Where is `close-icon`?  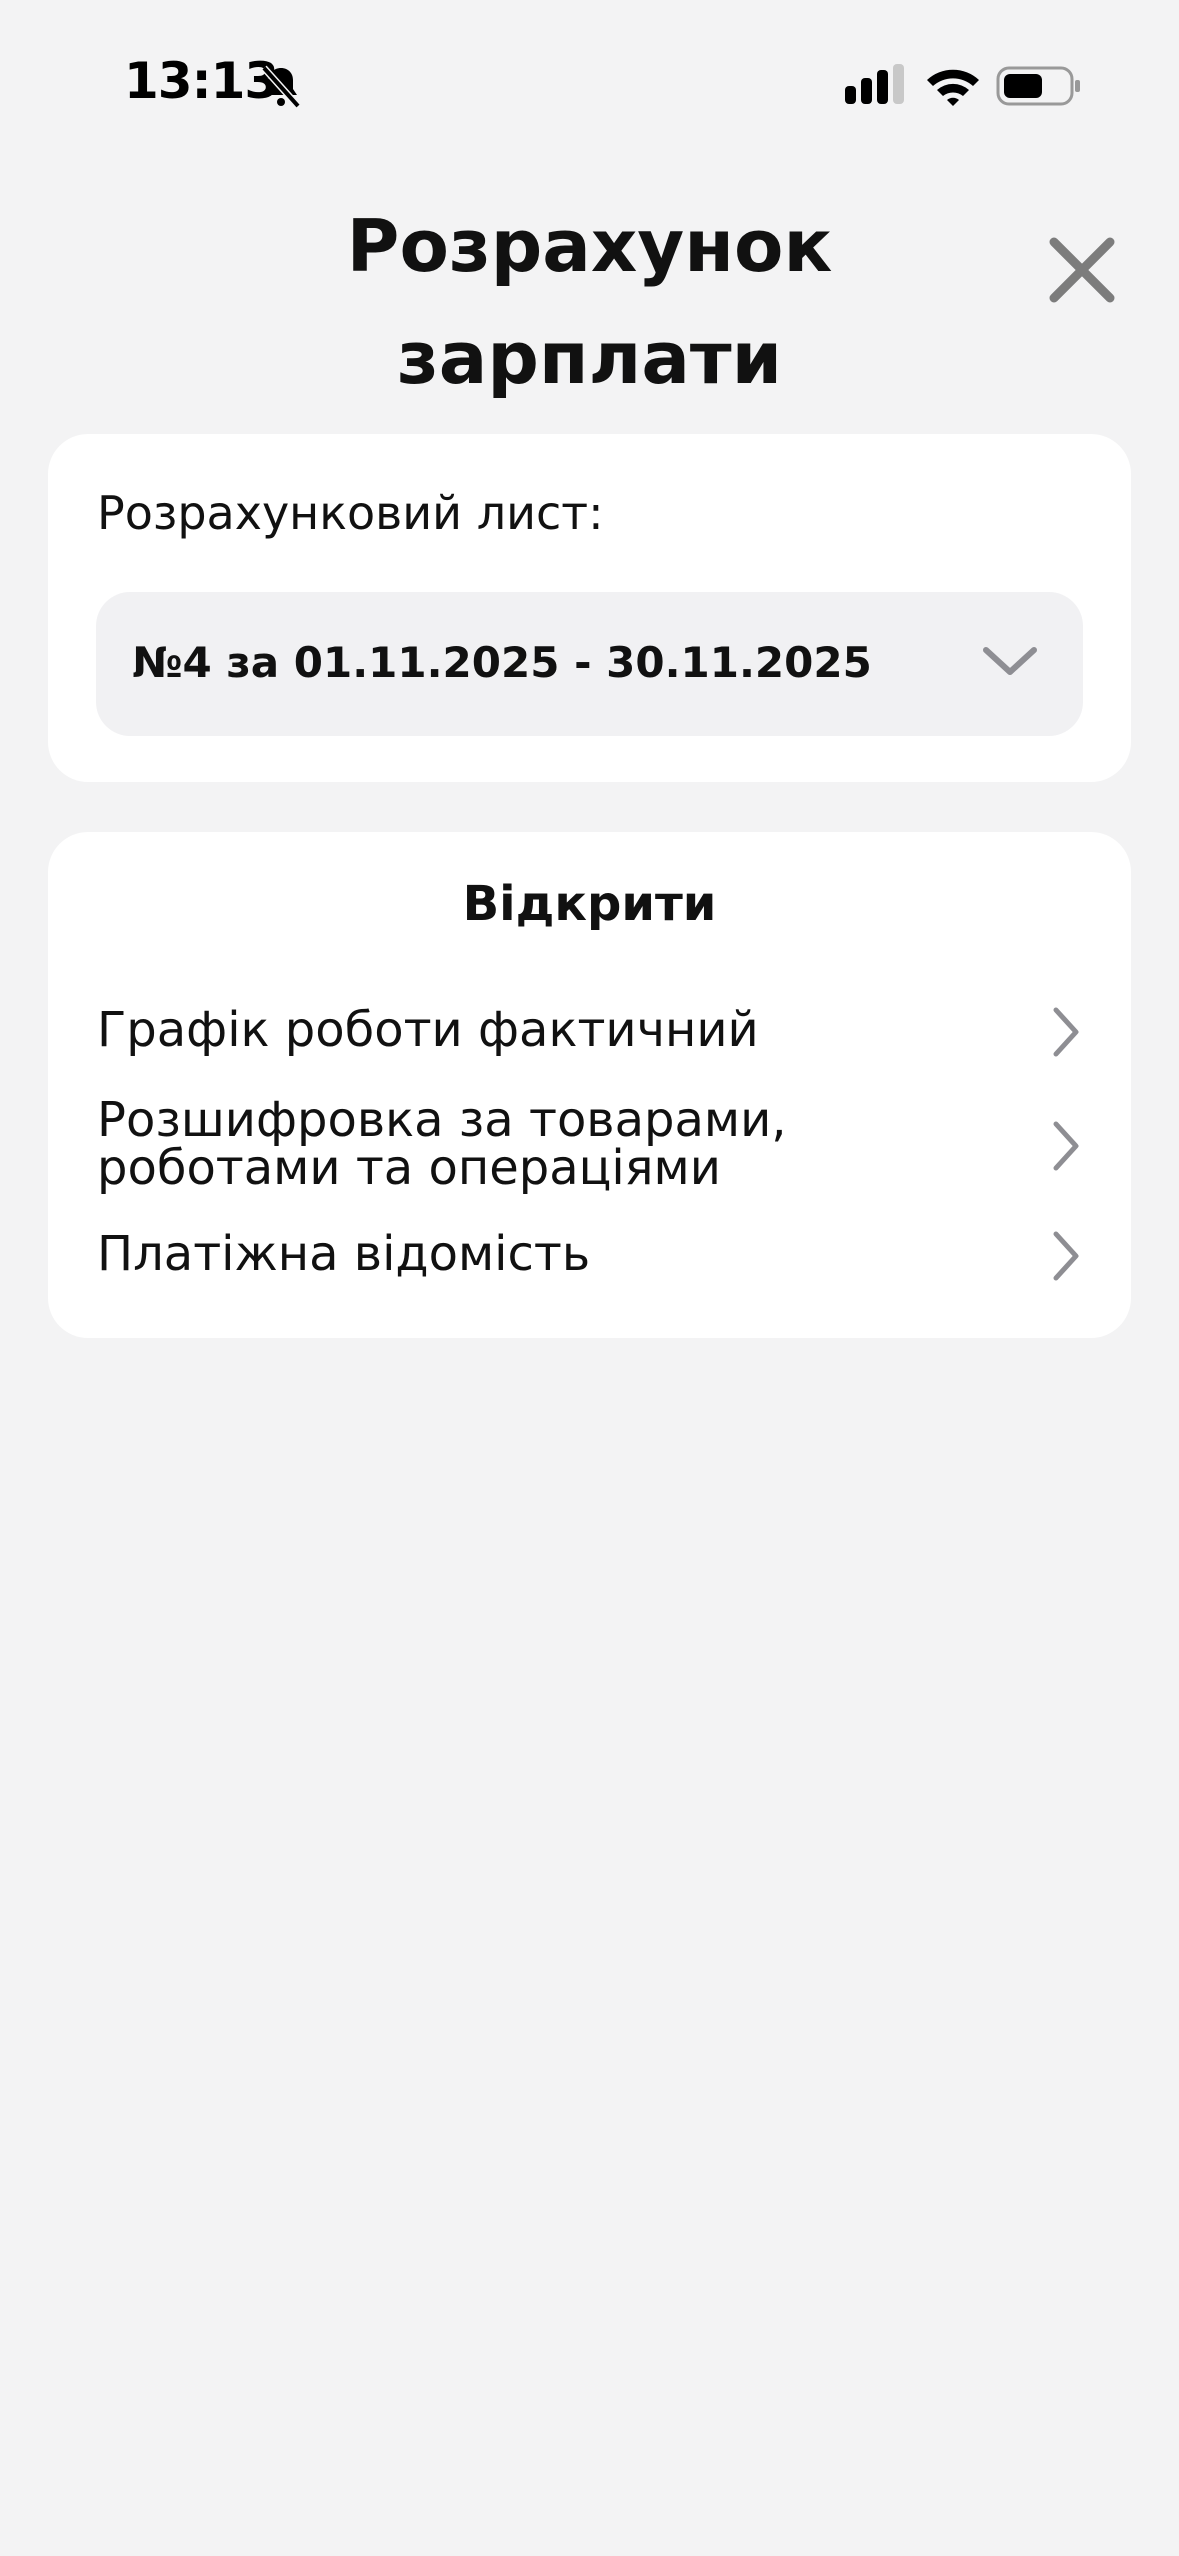 close-icon is located at coordinates (1082, 270).